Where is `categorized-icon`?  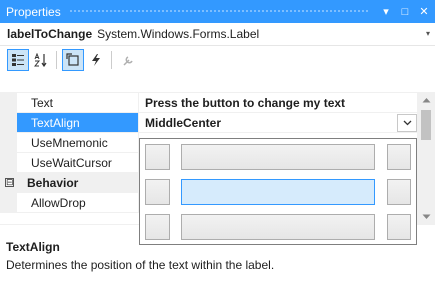 categorized-icon is located at coordinates (18, 60).